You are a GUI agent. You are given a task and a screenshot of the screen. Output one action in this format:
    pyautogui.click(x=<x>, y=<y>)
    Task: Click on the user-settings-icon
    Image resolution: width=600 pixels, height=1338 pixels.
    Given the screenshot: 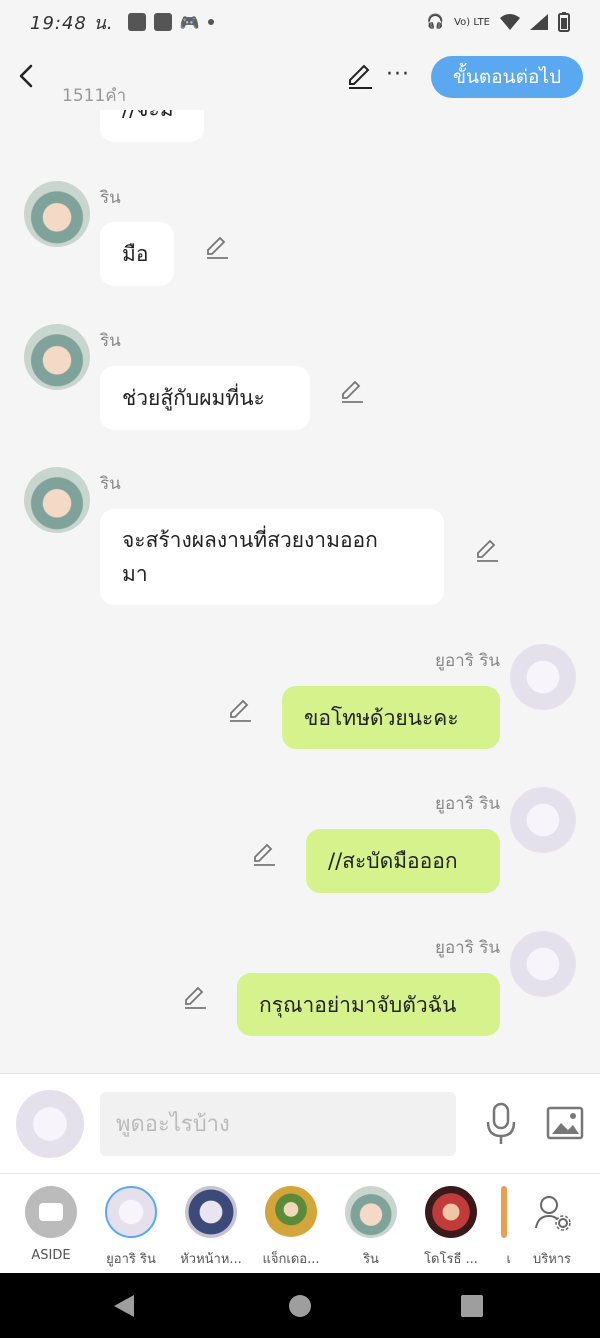 What is the action you would take?
    pyautogui.click(x=552, y=1212)
    